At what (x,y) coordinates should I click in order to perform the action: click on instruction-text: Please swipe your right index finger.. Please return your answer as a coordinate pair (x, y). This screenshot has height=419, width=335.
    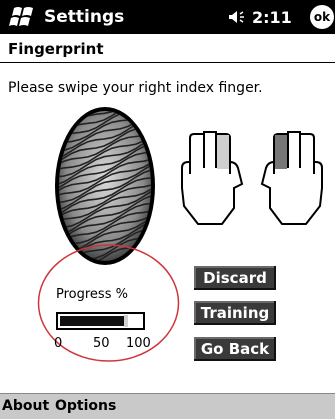
    Looking at the image, I should click on (135, 88).